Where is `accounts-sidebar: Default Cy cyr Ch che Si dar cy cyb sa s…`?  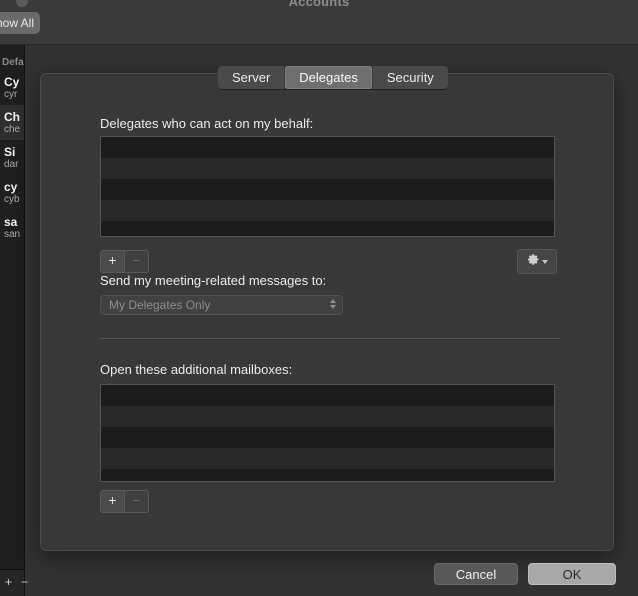 accounts-sidebar: Default Cy cyr Ch che Si dar cy cyb sa s… is located at coordinates (12, 320).